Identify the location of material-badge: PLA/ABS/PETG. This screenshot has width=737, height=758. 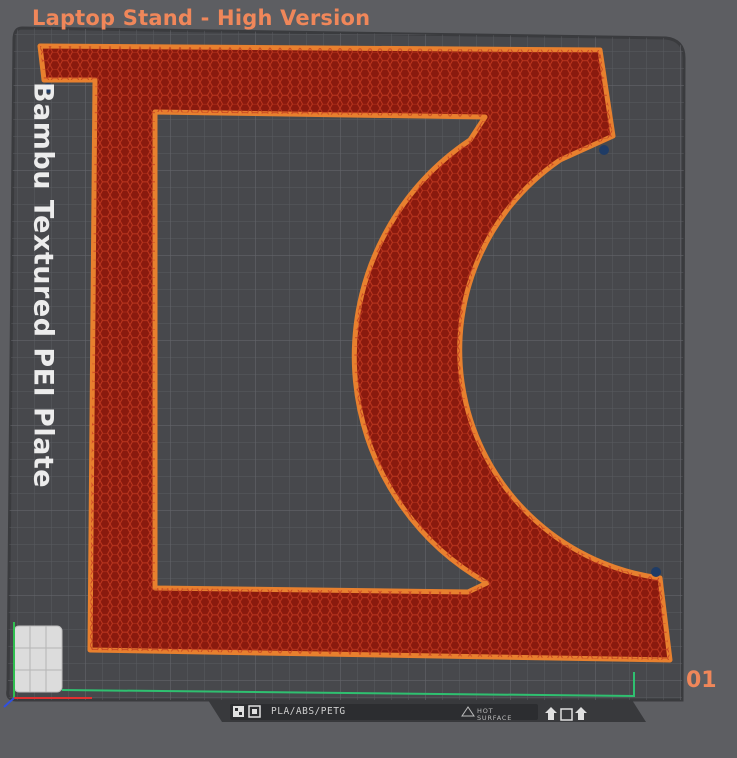
(308, 711).